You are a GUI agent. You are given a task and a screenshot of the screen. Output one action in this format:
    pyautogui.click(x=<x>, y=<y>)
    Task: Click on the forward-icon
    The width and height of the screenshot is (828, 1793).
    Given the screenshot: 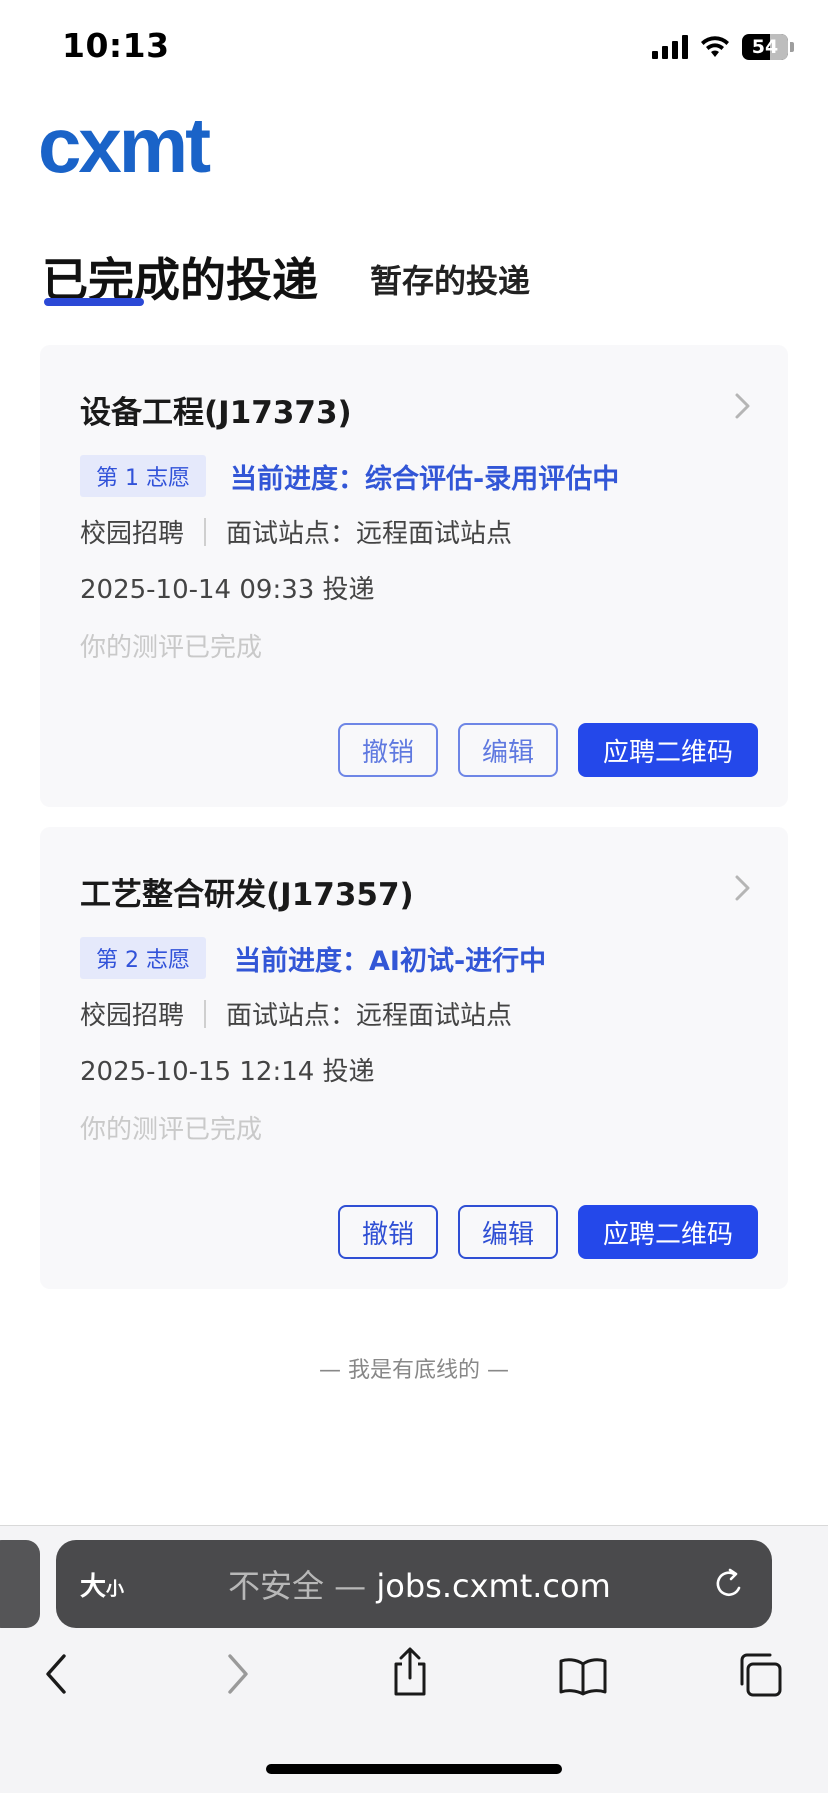 What is the action you would take?
    pyautogui.click(x=237, y=1674)
    